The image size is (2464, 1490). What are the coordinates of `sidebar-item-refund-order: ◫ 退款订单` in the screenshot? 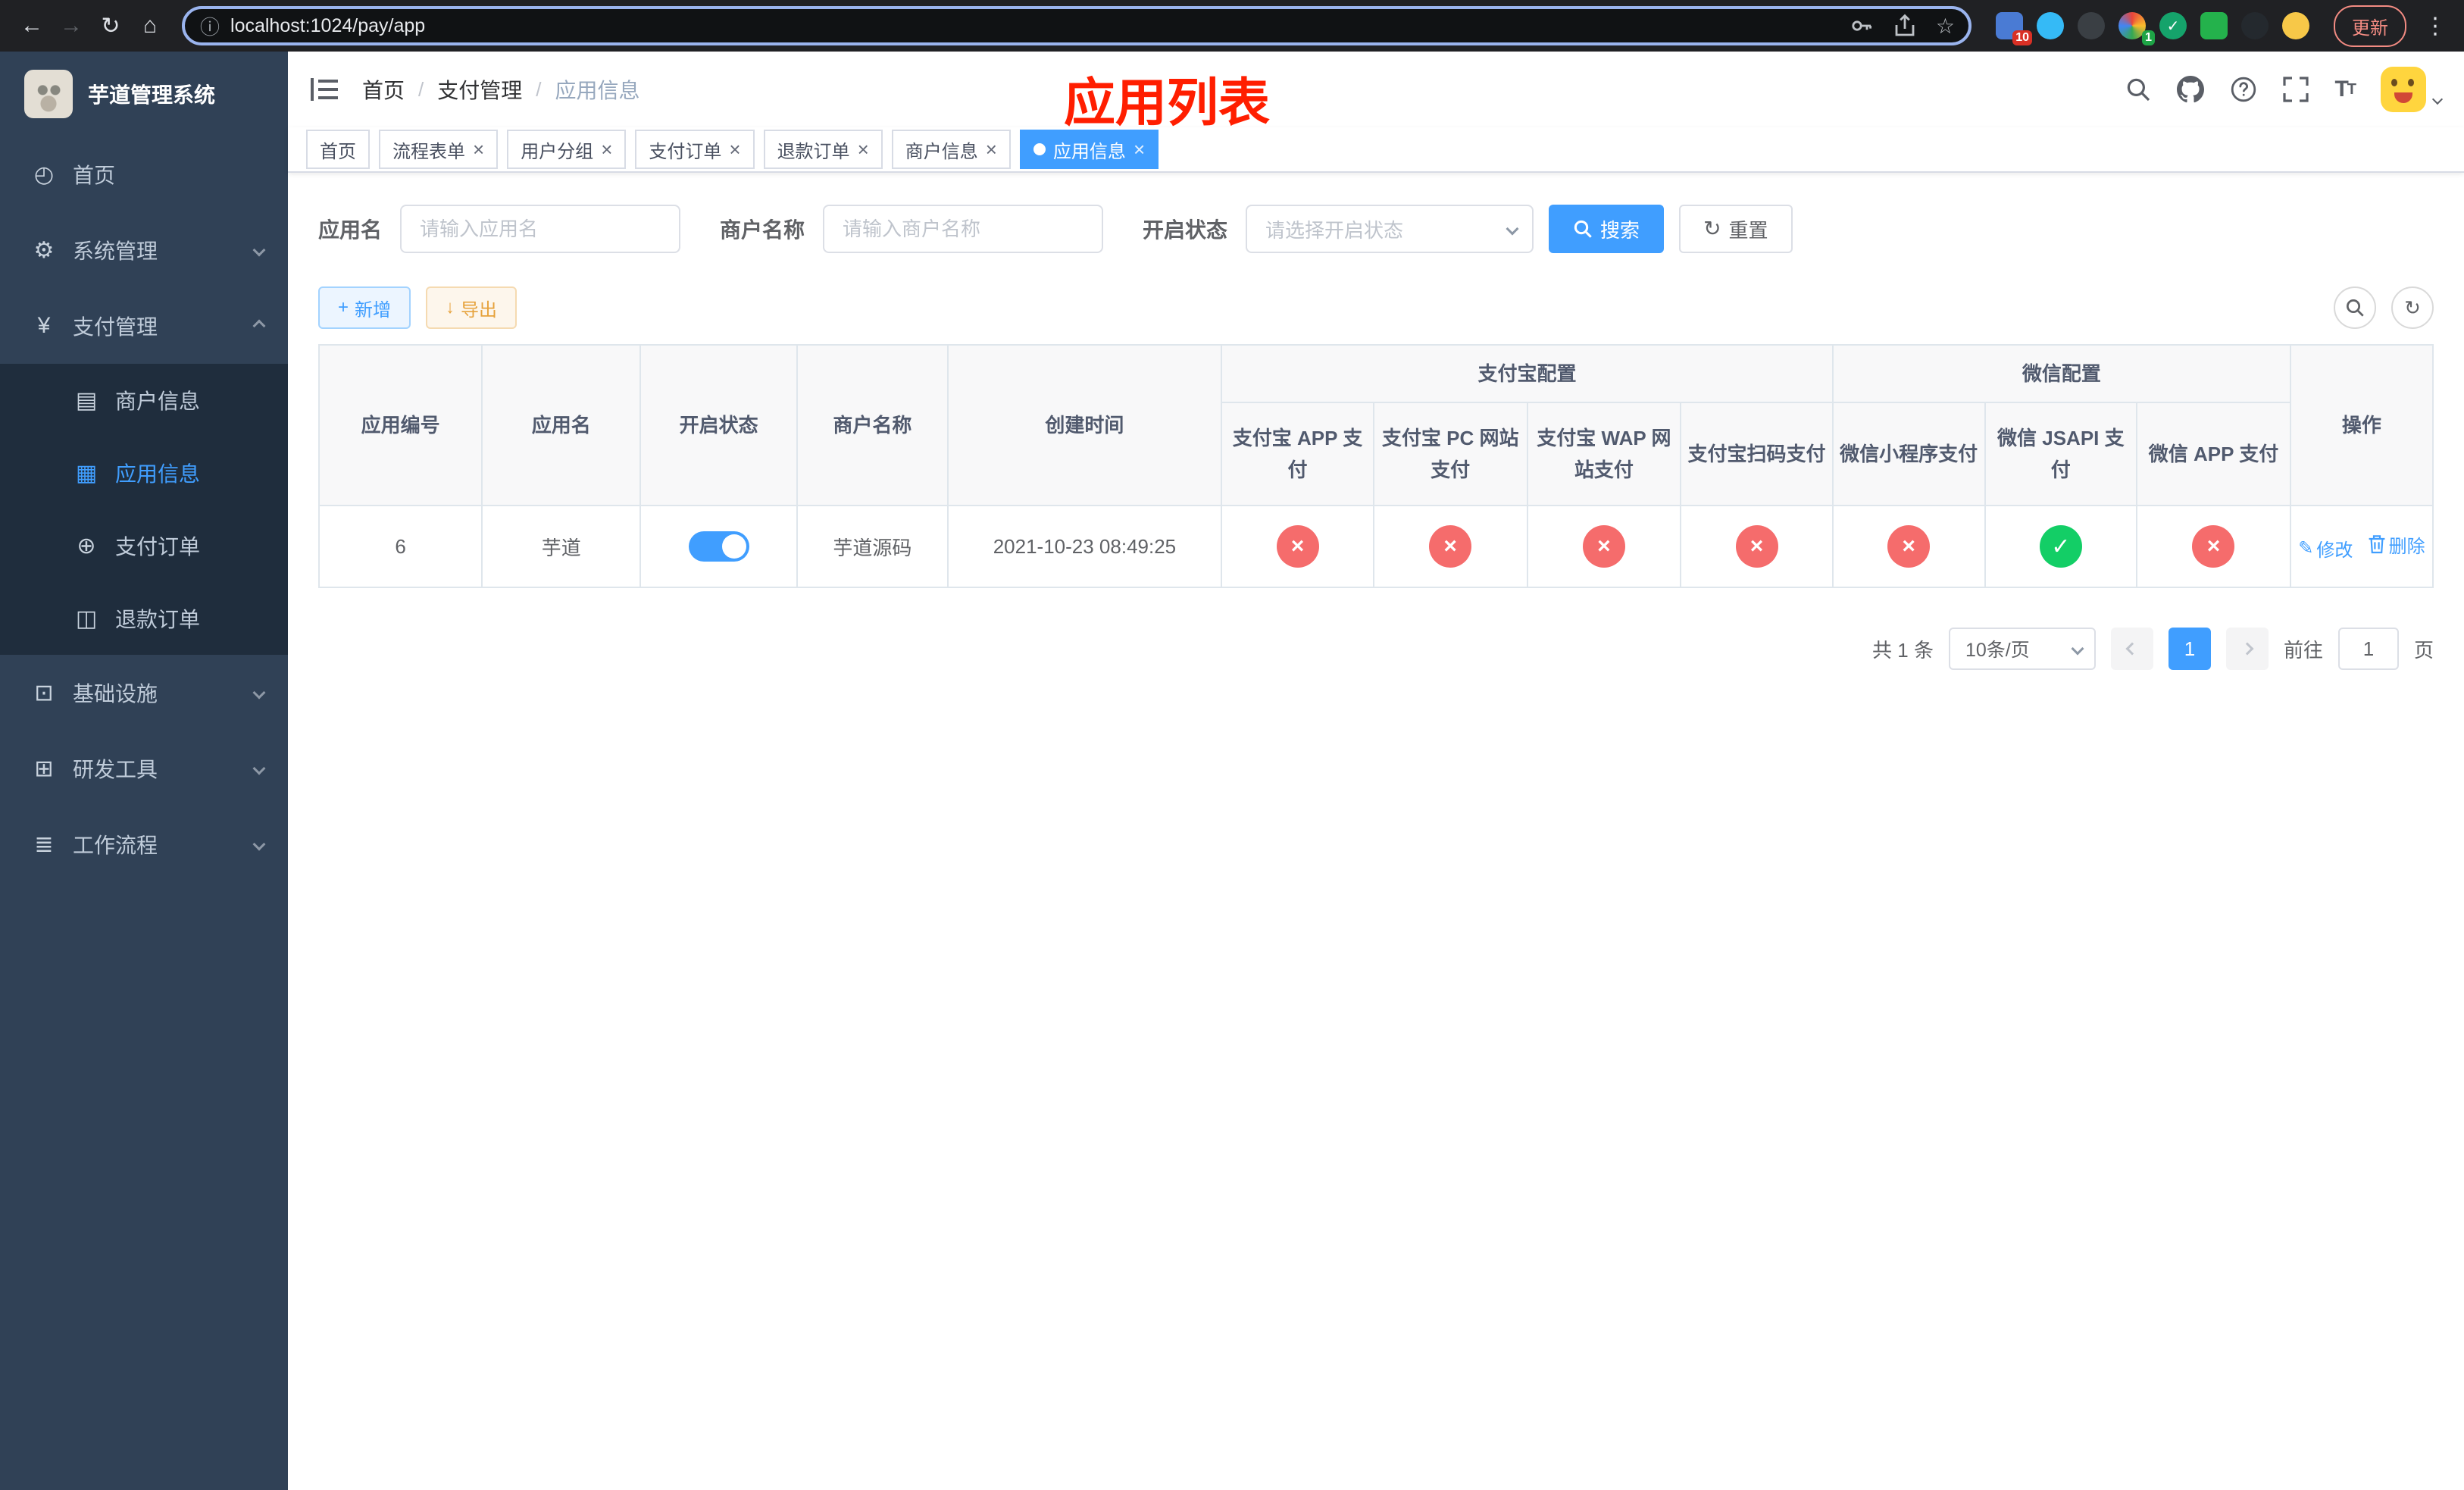 It's located at (144, 618).